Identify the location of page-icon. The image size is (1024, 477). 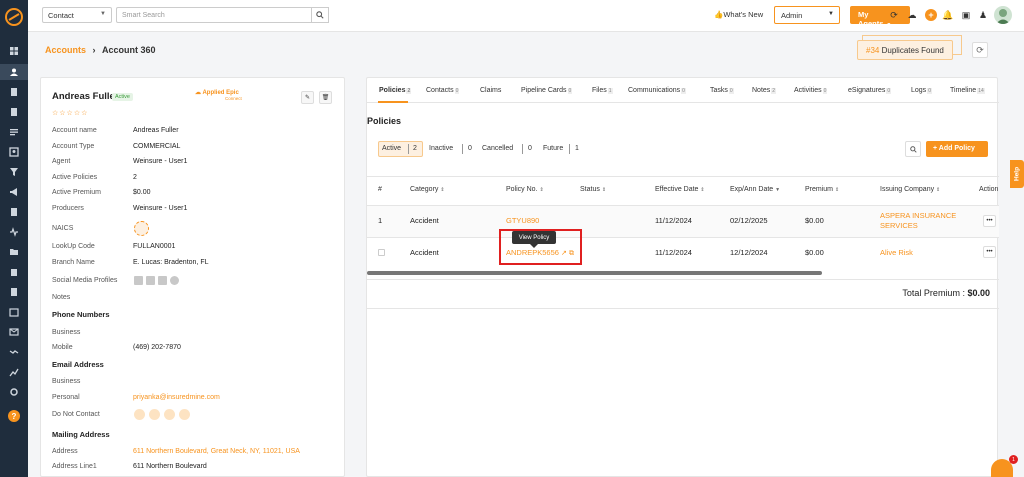
(14, 292).